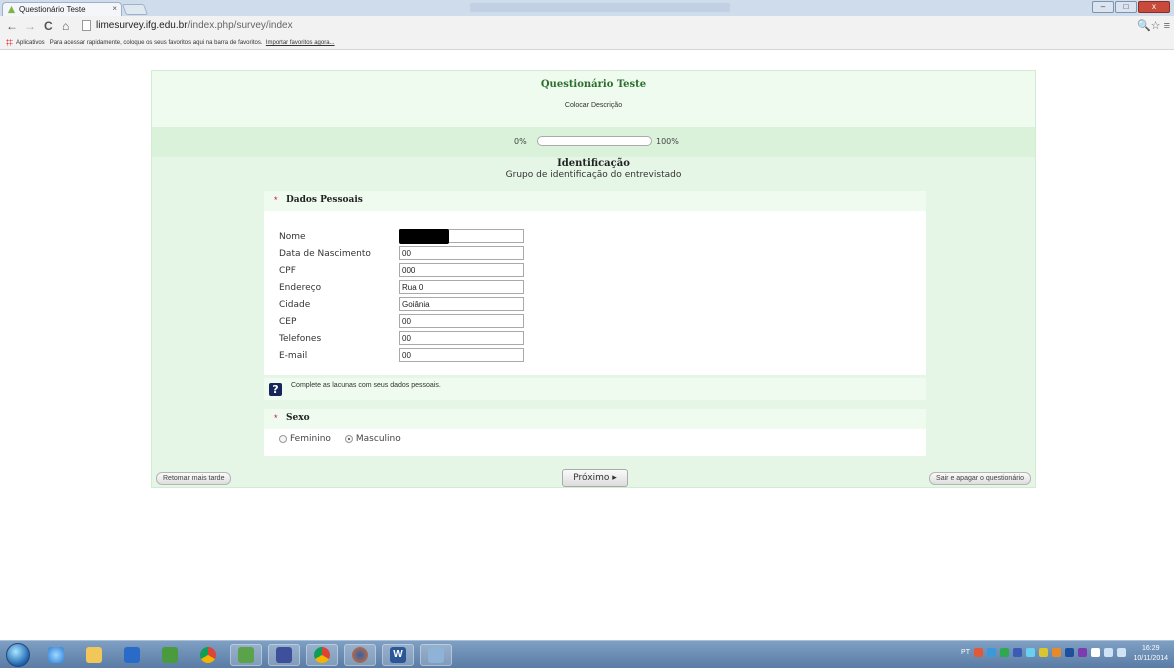  Describe the element at coordinates (378, 439) in the screenshot. I see `radio-label: Masculino` at that location.